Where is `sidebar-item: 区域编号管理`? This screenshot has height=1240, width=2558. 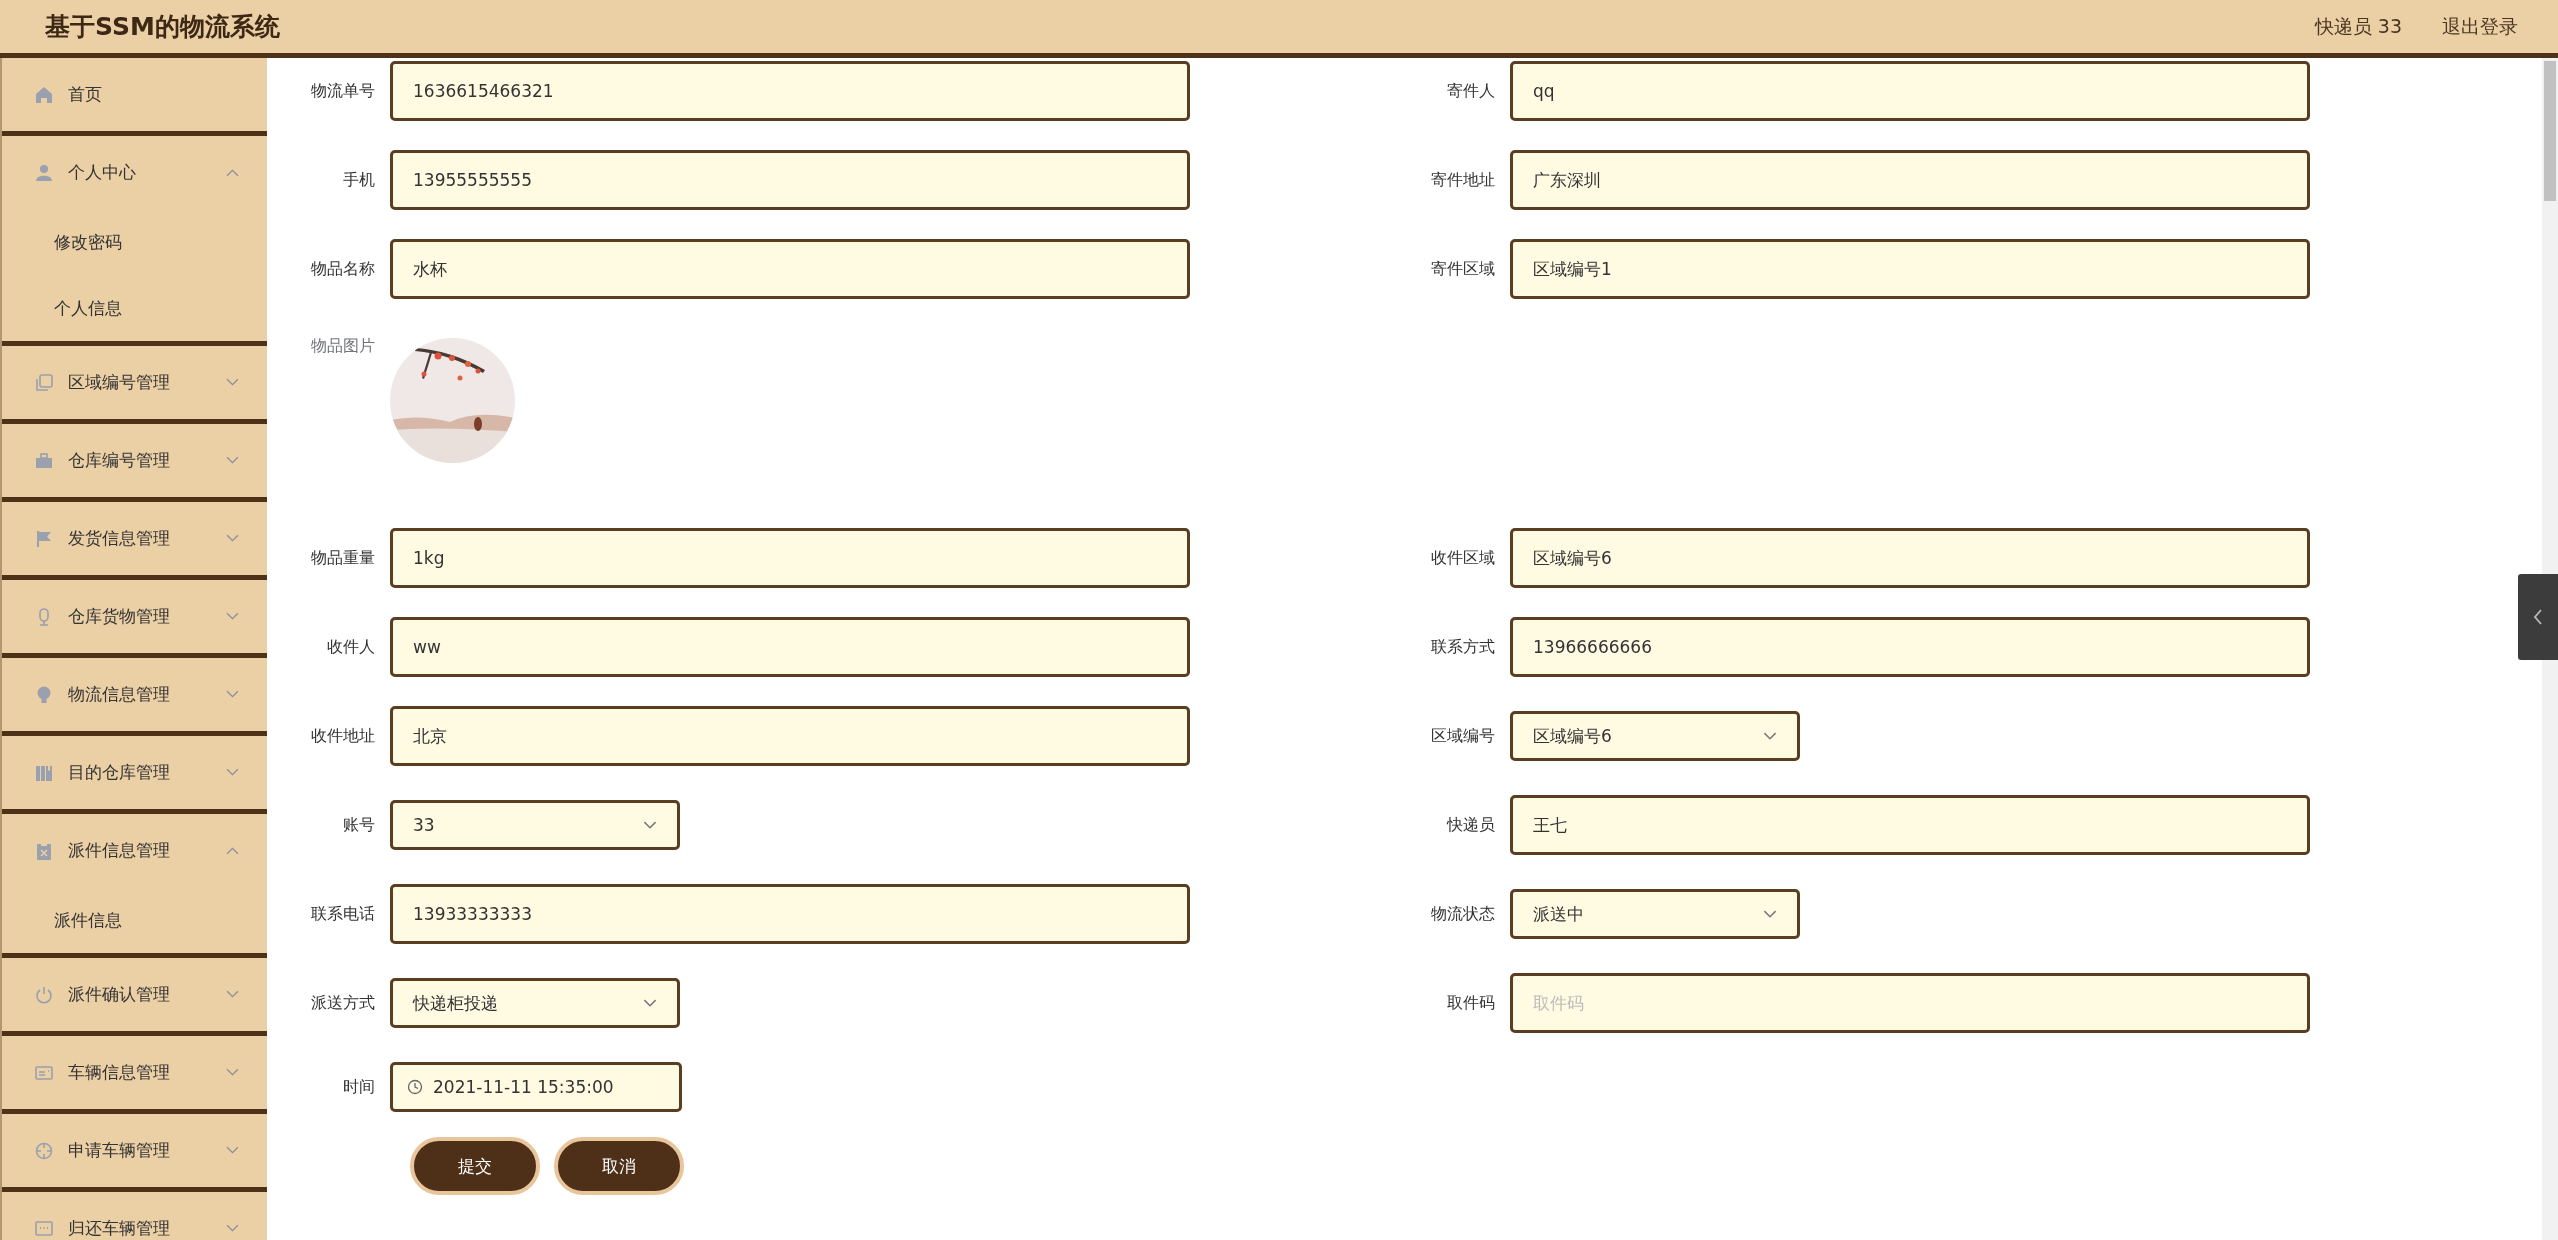
sidebar-item: 区域编号管理 is located at coordinates (134, 382).